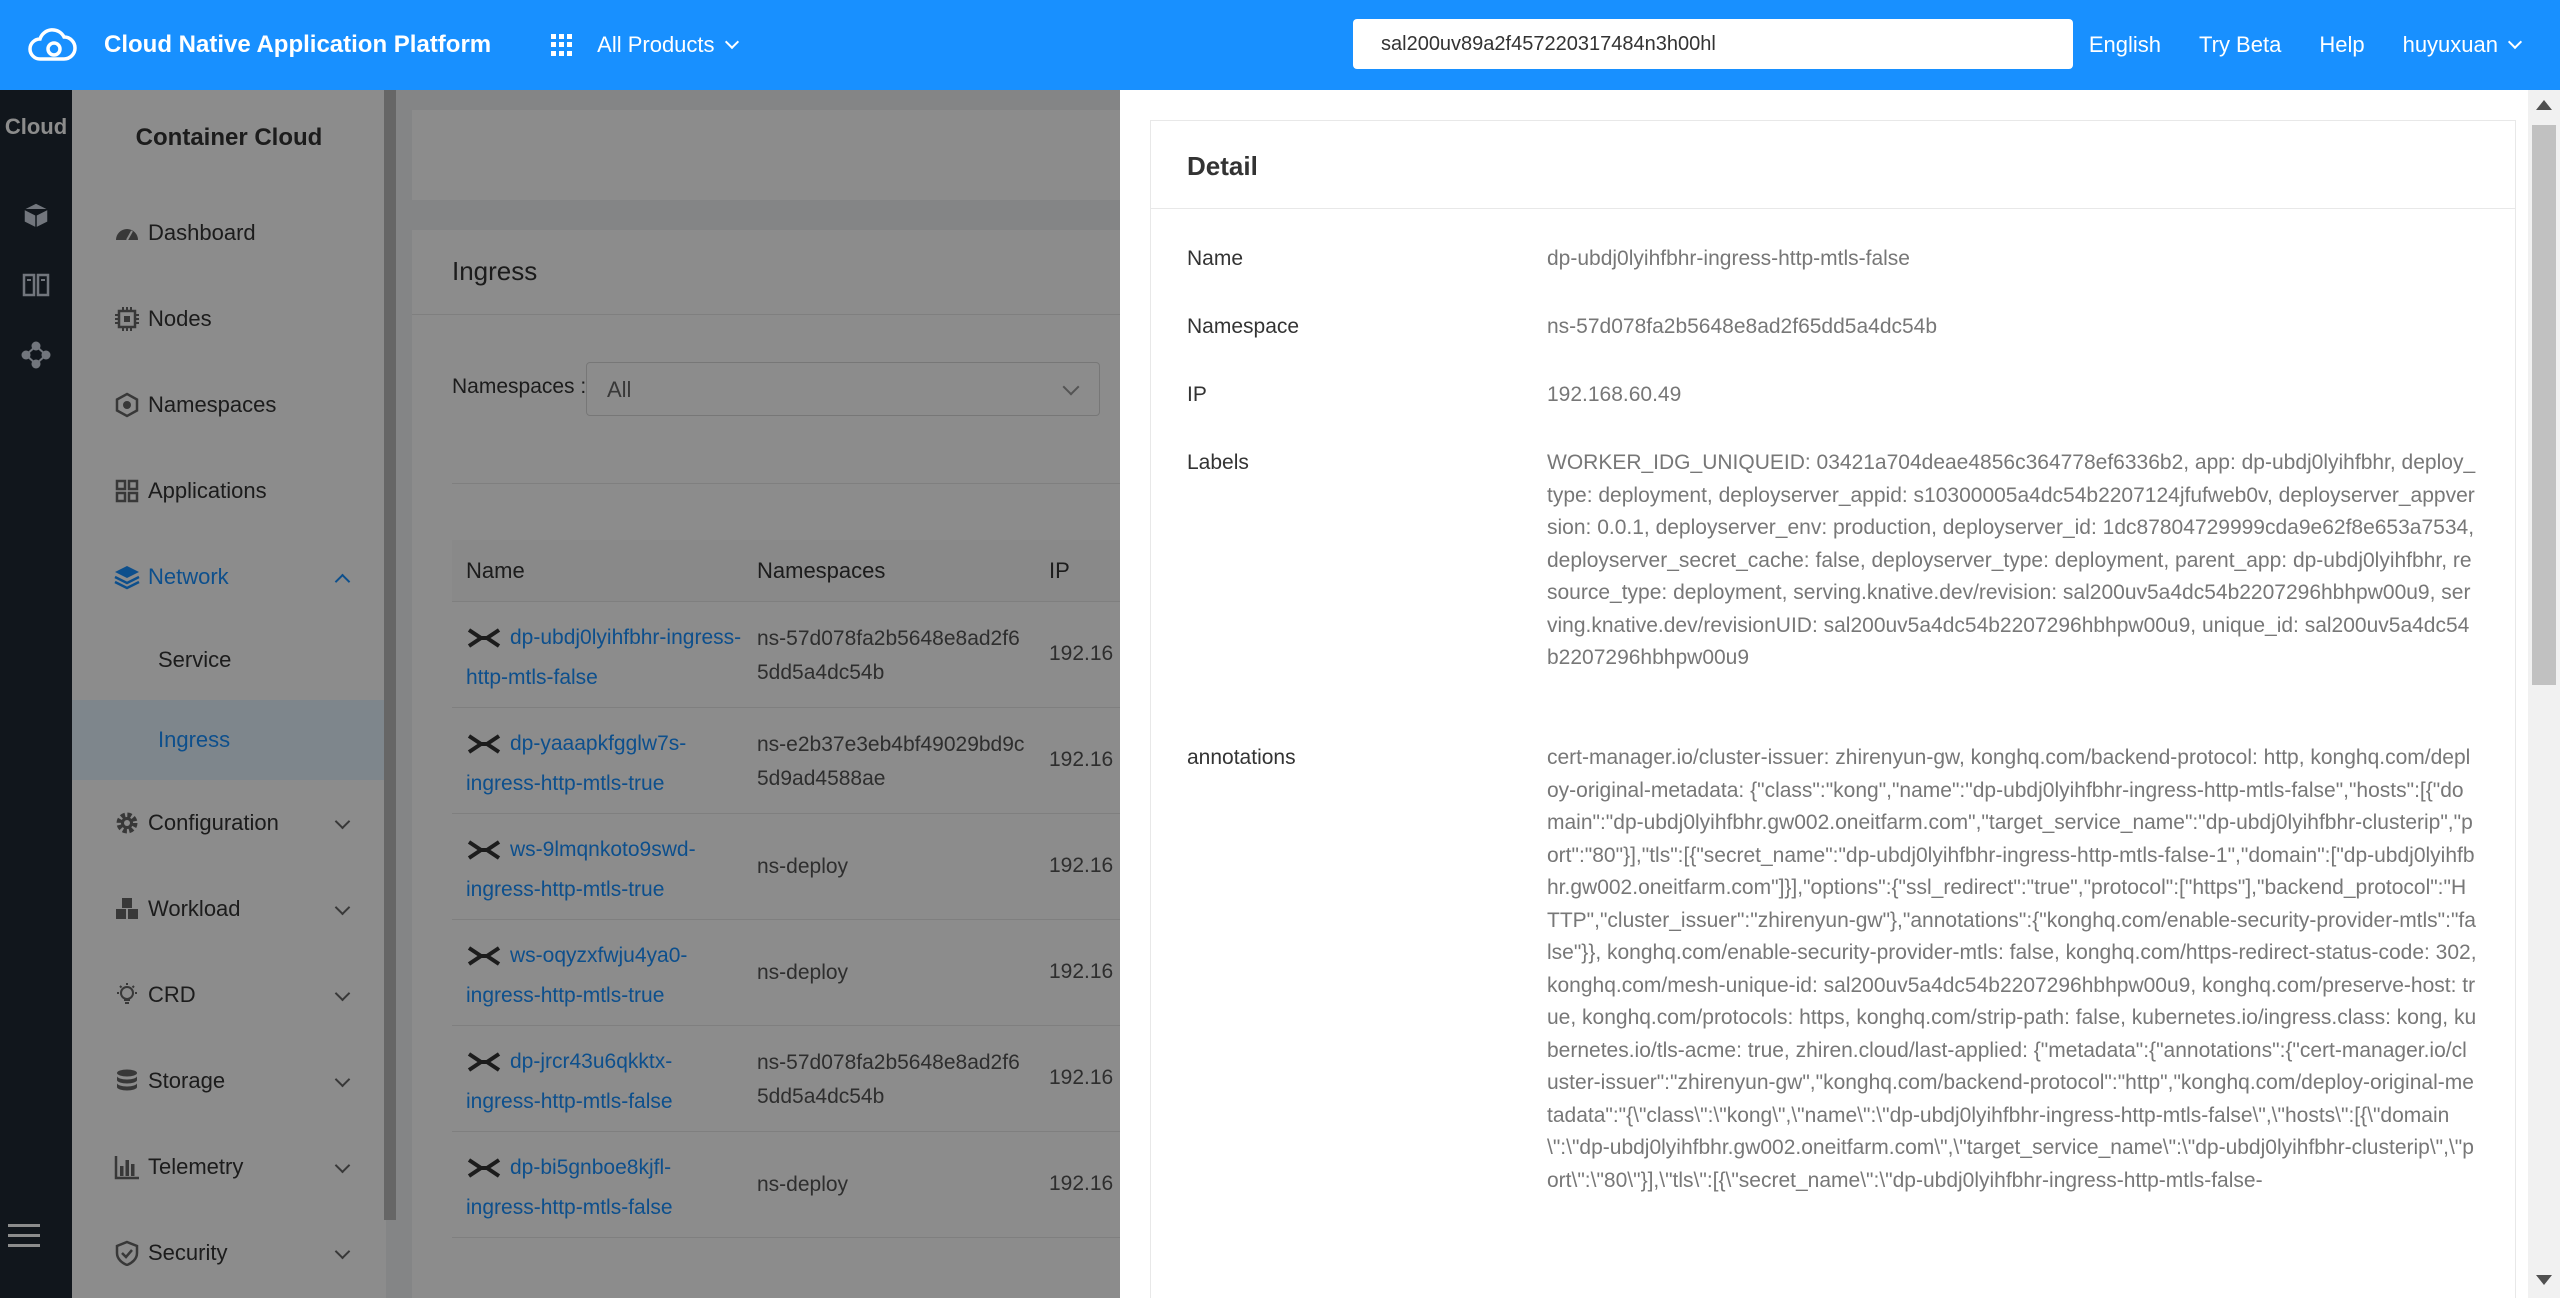 This screenshot has height=1298, width=2560. What do you see at coordinates (1243, 326) in the screenshot?
I see `detail-key: Namespace` at bounding box center [1243, 326].